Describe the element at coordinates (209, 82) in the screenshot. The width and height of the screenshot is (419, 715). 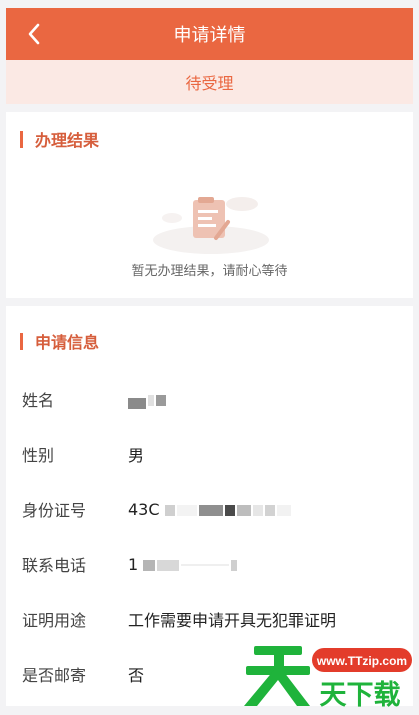
I see `status-banner: 待受理` at that location.